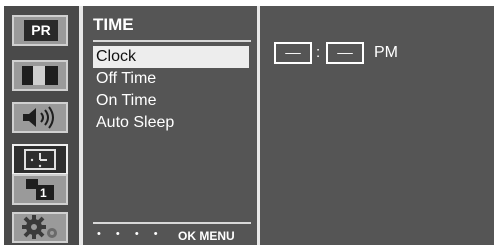  Describe the element at coordinates (40, 159) in the screenshot. I see `time-icon` at that location.